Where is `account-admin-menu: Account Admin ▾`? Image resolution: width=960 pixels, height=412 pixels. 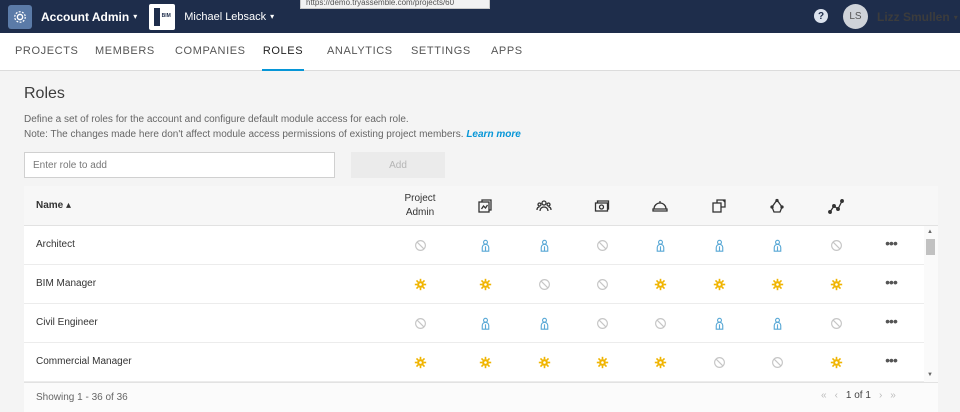 account-admin-menu: Account Admin ▾ is located at coordinates (89, 17).